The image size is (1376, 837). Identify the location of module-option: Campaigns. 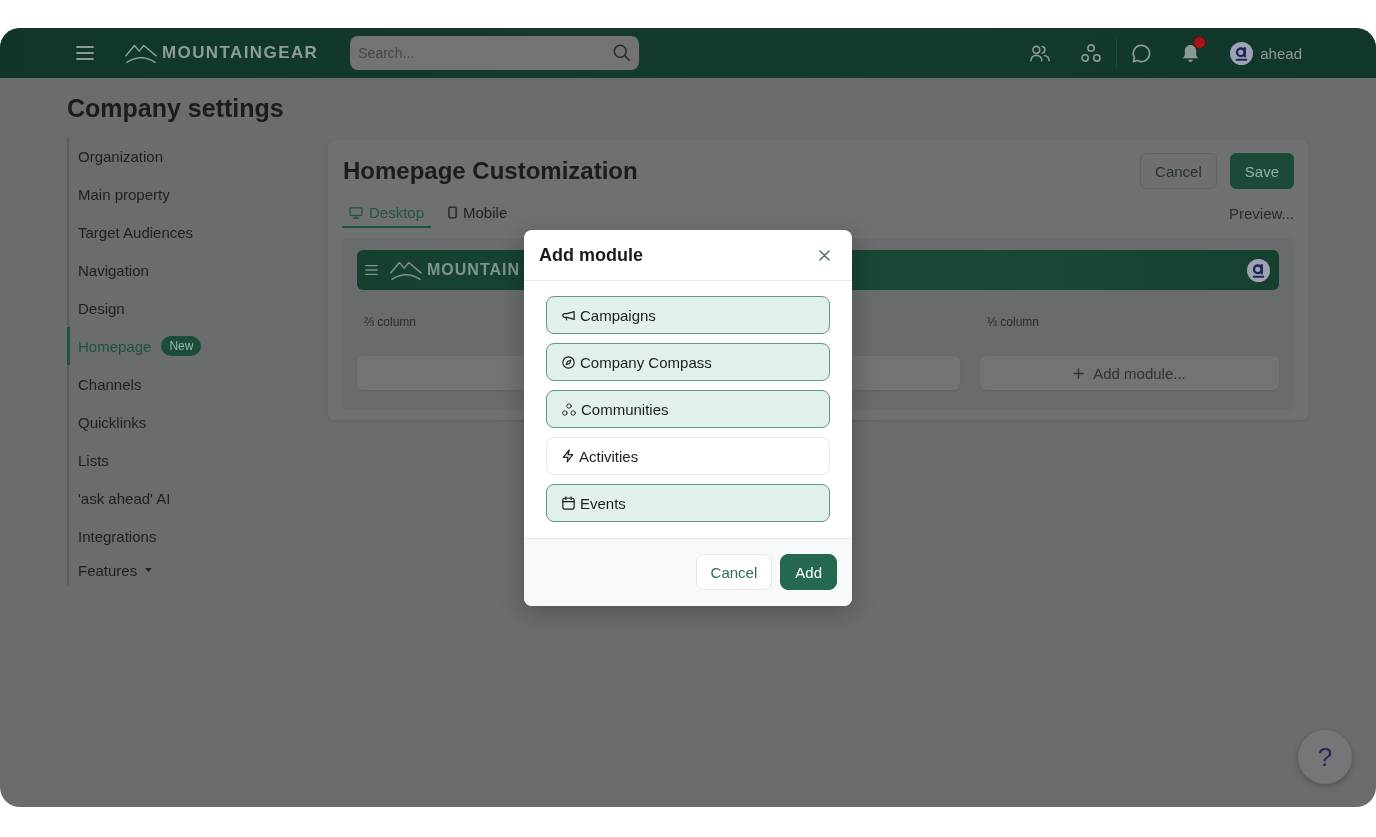
(688, 315).